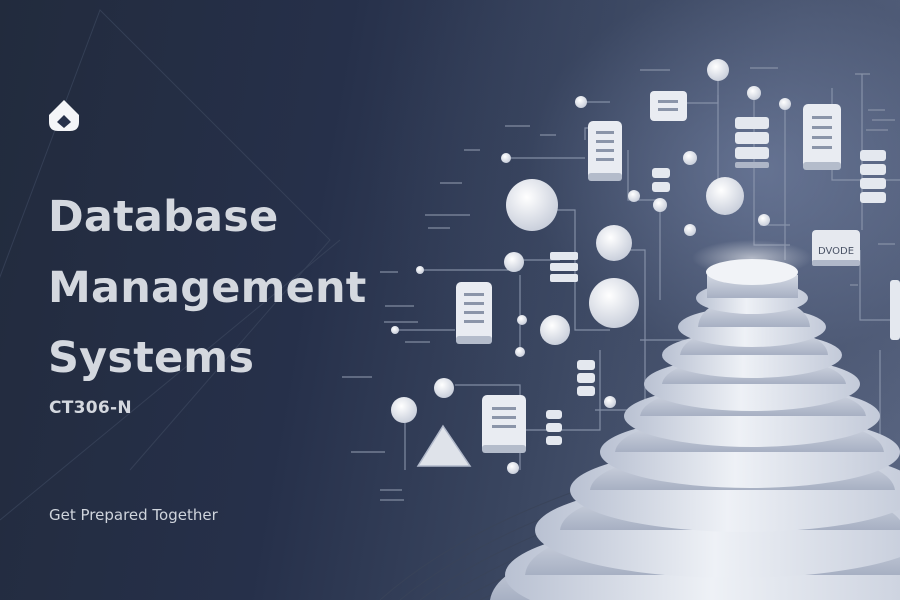 The image size is (900, 600). I want to click on brand-logo-icon, so click(64, 115).